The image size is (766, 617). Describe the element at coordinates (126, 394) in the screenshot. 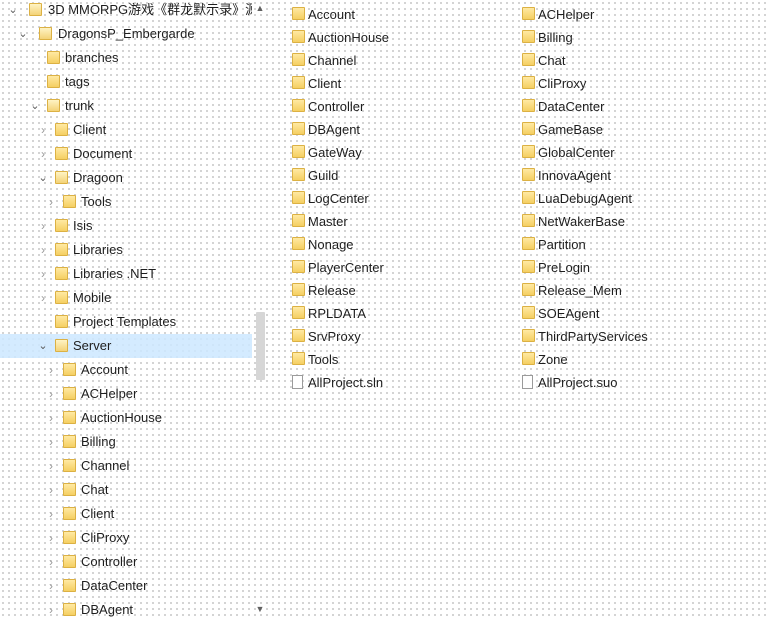

I see `tree-item-achelper: › ACHelper` at that location.